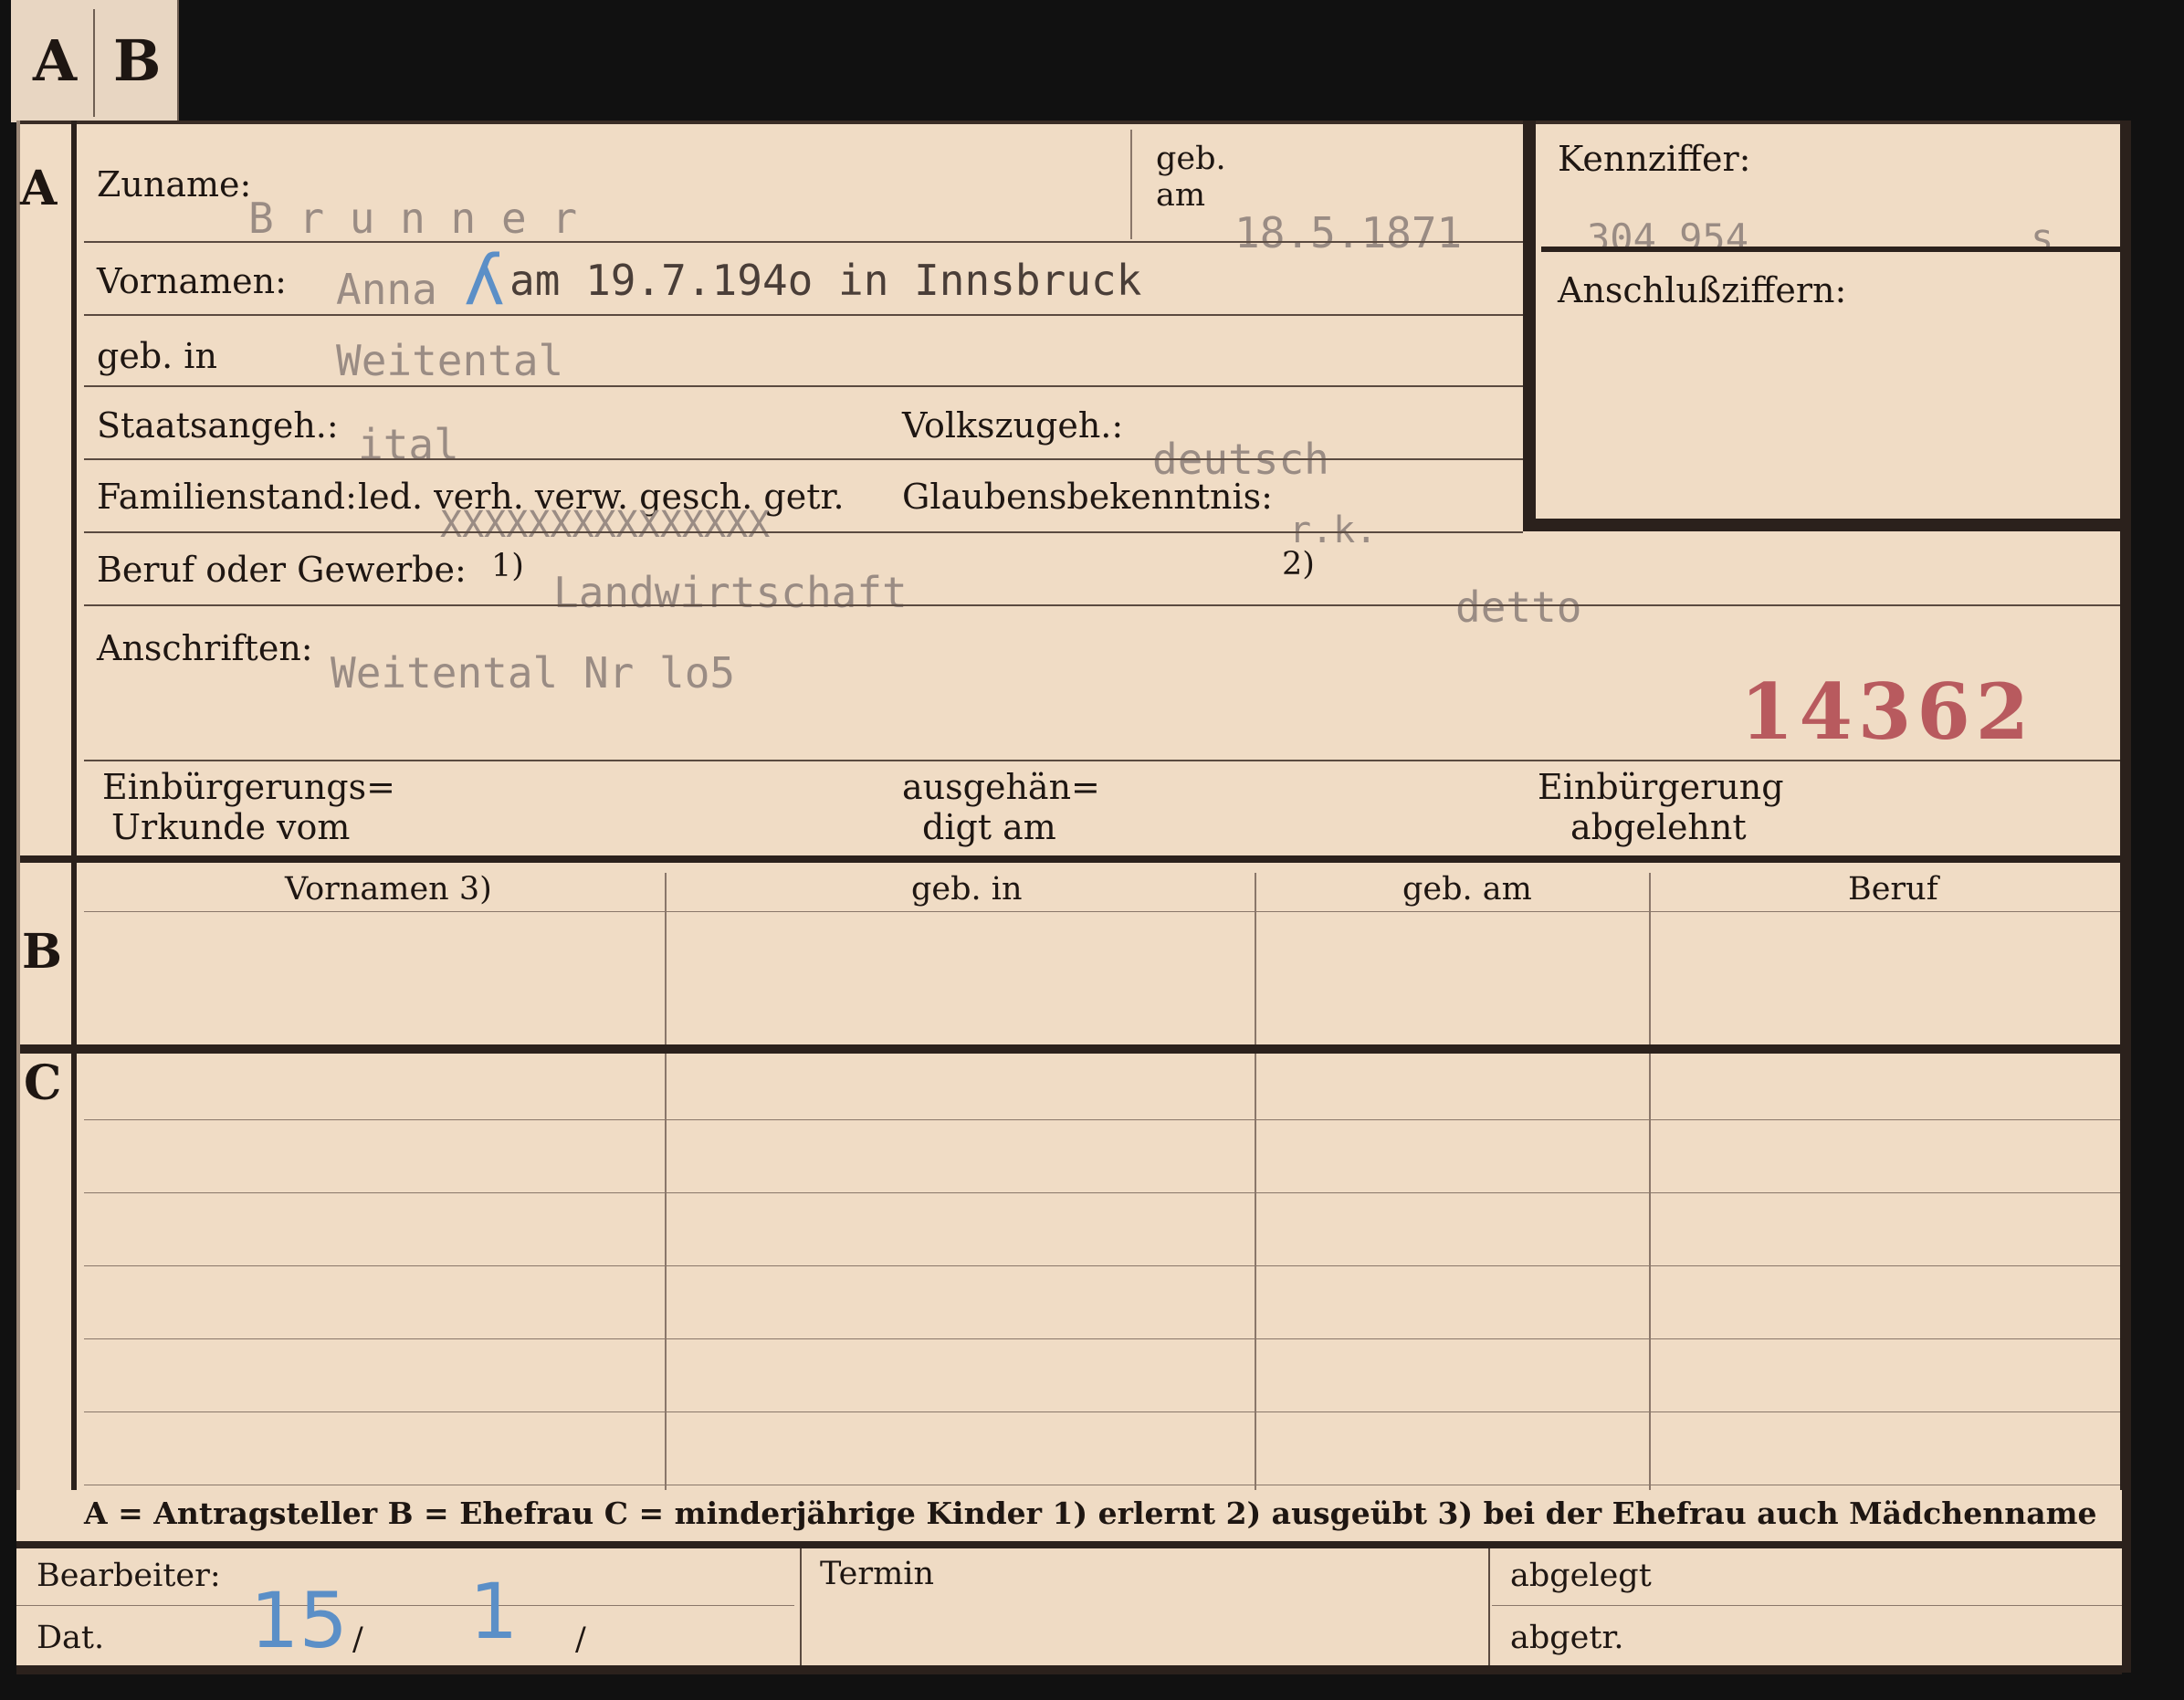  Describe the element at coordinates (137, 60) in the screenshot. I see `tab-letter-b: B` at that location.